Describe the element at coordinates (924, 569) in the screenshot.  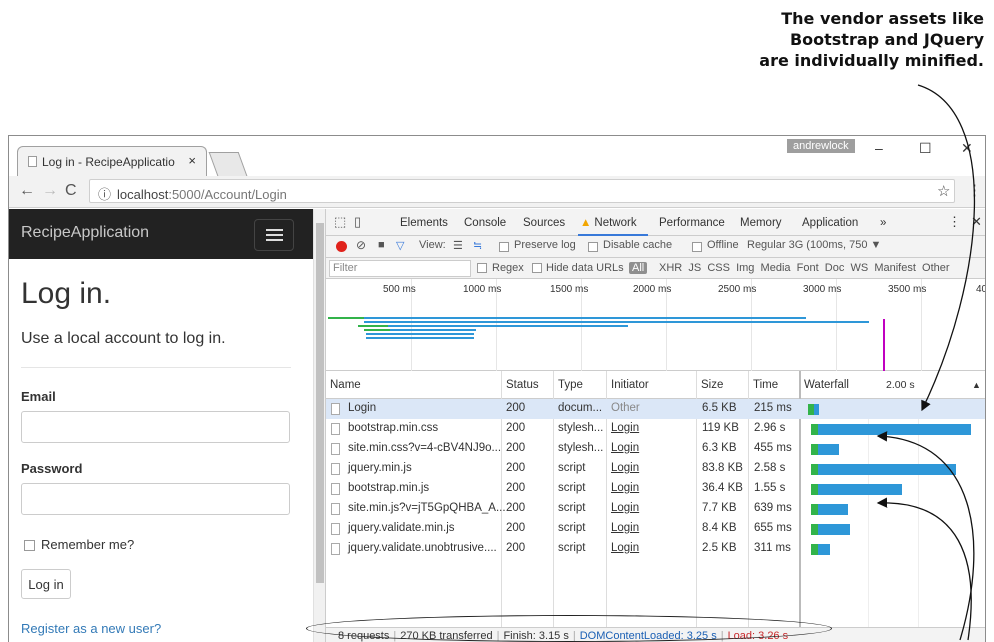
I see `arrow-to-site-js` at that location.